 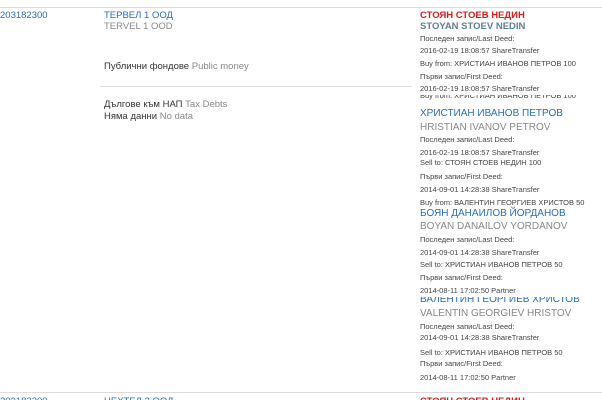 I want to click on public-funds-row: Публични фондове Public money, so click(x=176, y=66).